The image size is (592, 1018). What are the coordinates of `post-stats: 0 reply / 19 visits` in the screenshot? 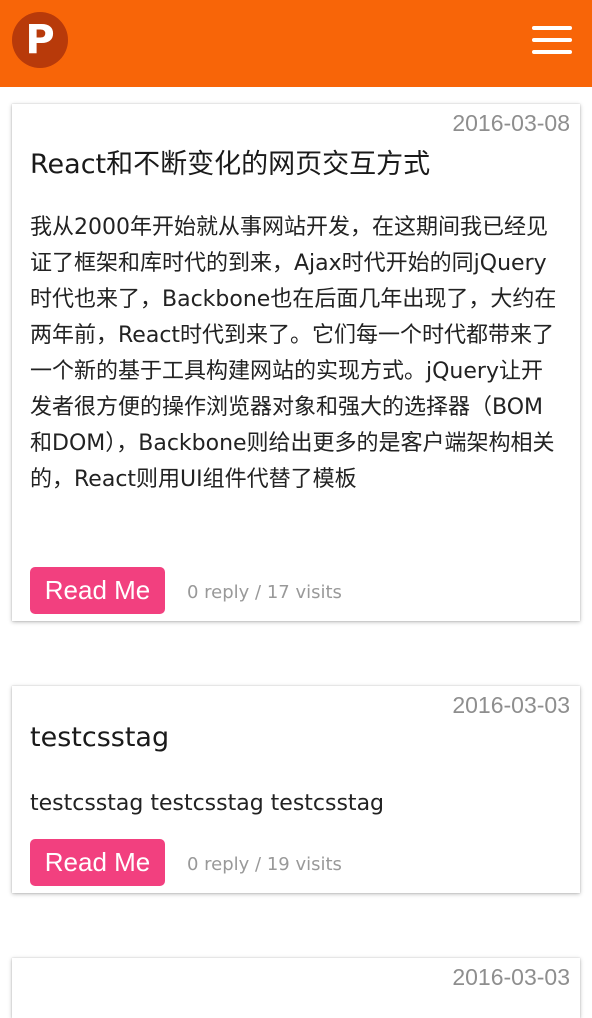 It's located at (264, 864).